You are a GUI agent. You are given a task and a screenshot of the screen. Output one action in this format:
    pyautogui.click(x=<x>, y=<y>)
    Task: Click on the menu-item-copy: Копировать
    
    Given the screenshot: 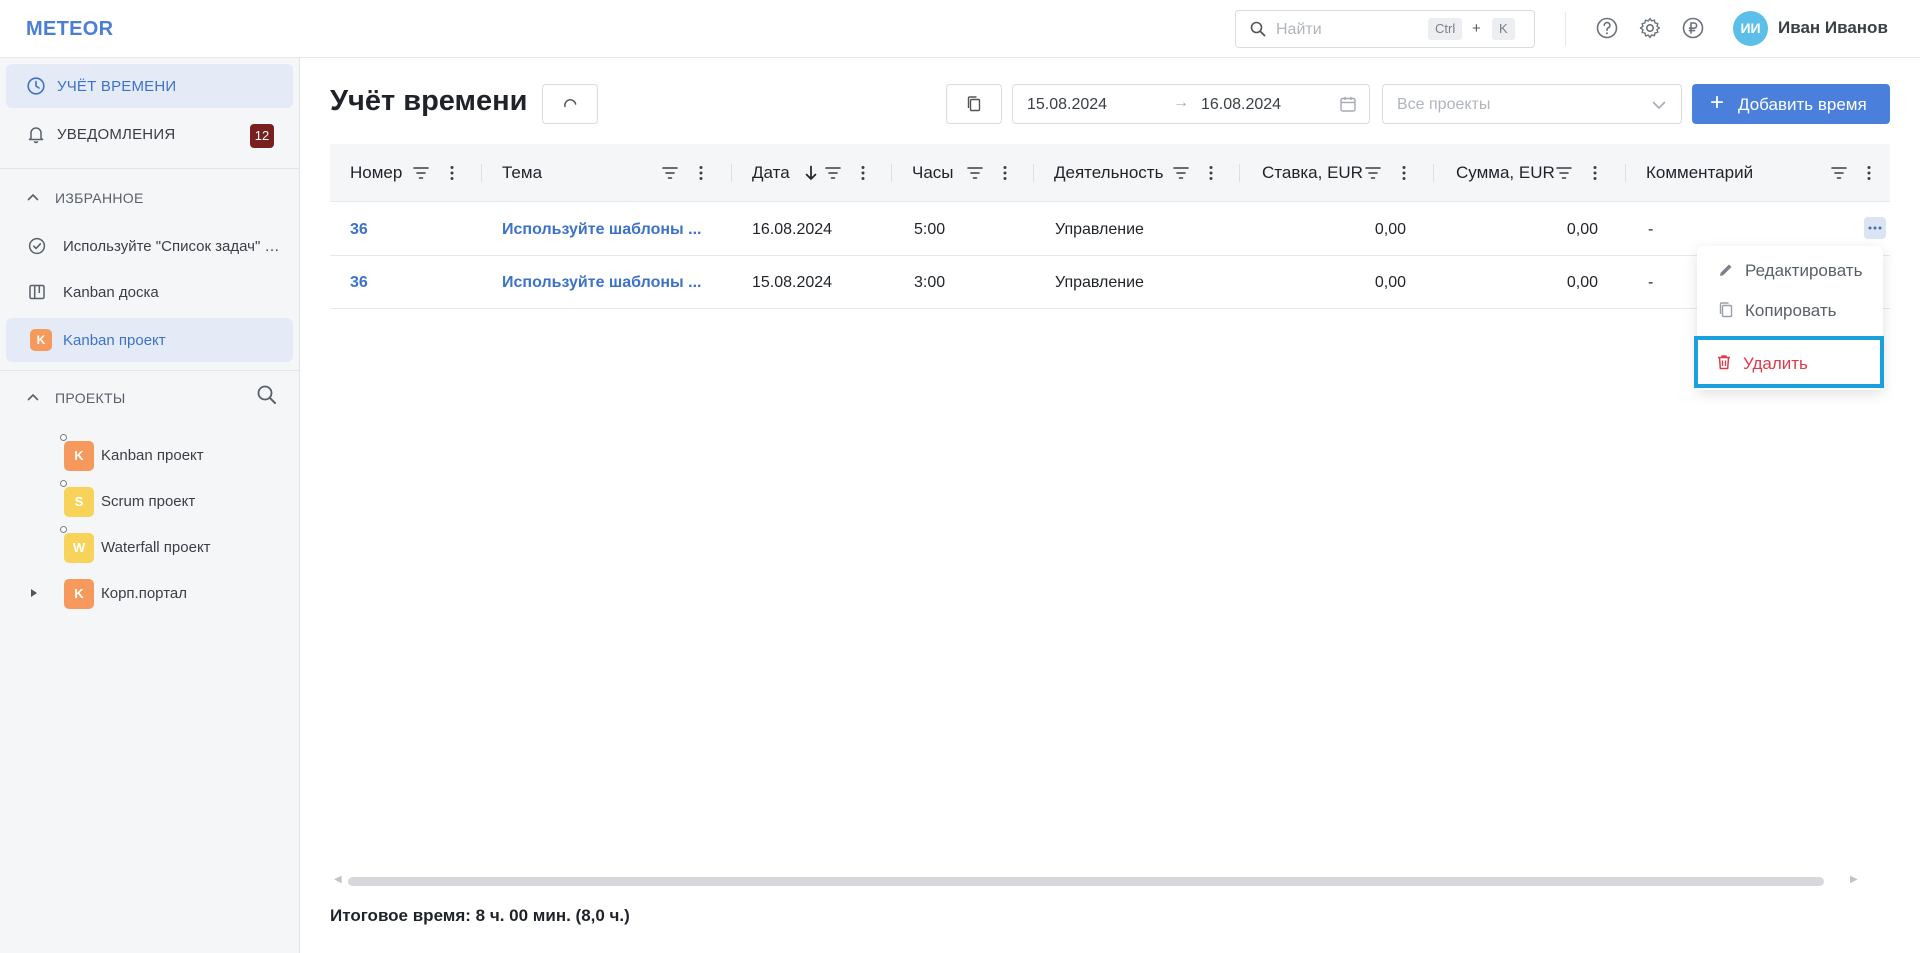 What is the action you would take?
    pyautogui.click(x=1790, y=310)
    